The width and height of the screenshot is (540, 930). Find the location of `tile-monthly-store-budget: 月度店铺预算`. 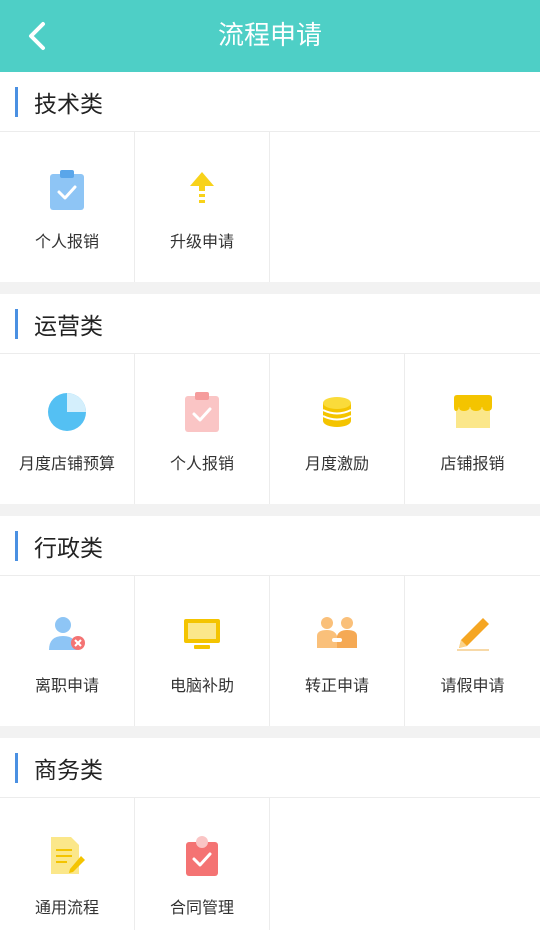

tile-monthly-store-budget: 月度店铺预算 is located at coordinates (67, 429).